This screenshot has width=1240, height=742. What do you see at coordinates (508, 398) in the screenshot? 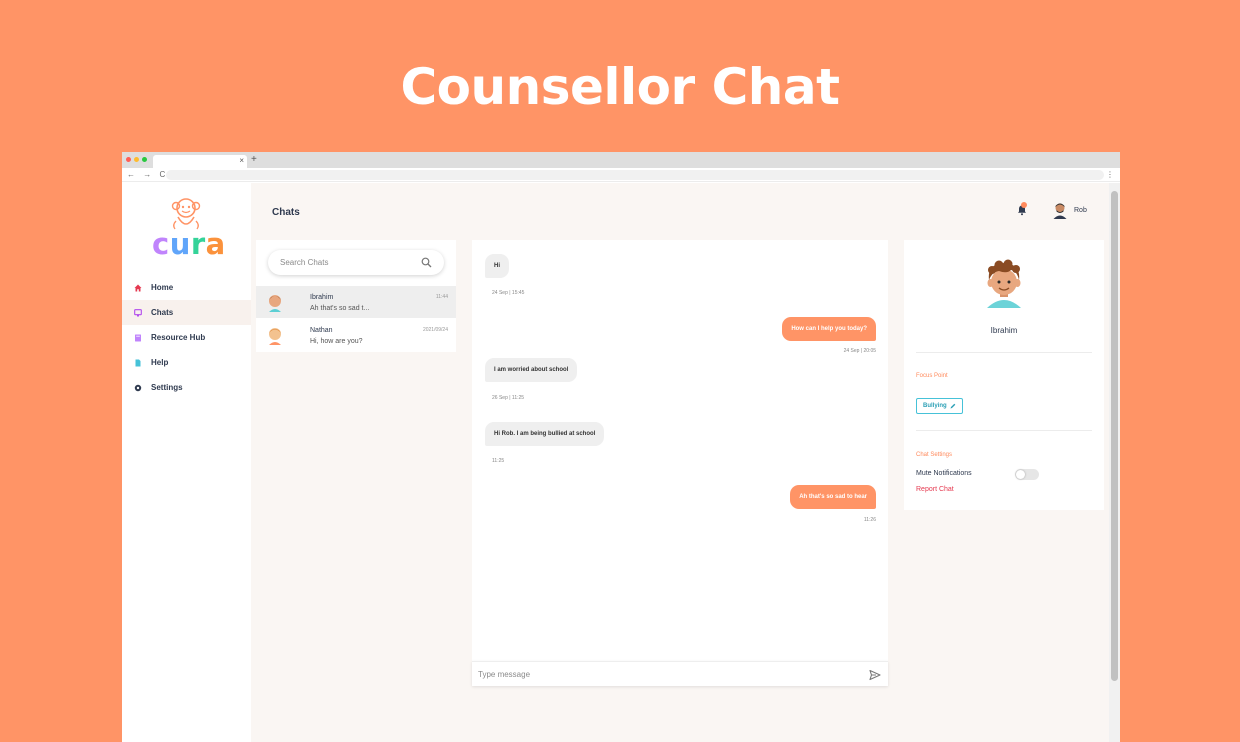
I see `message-timestamp: 26 Sep | 11:25` at bounding box center [508, 398].